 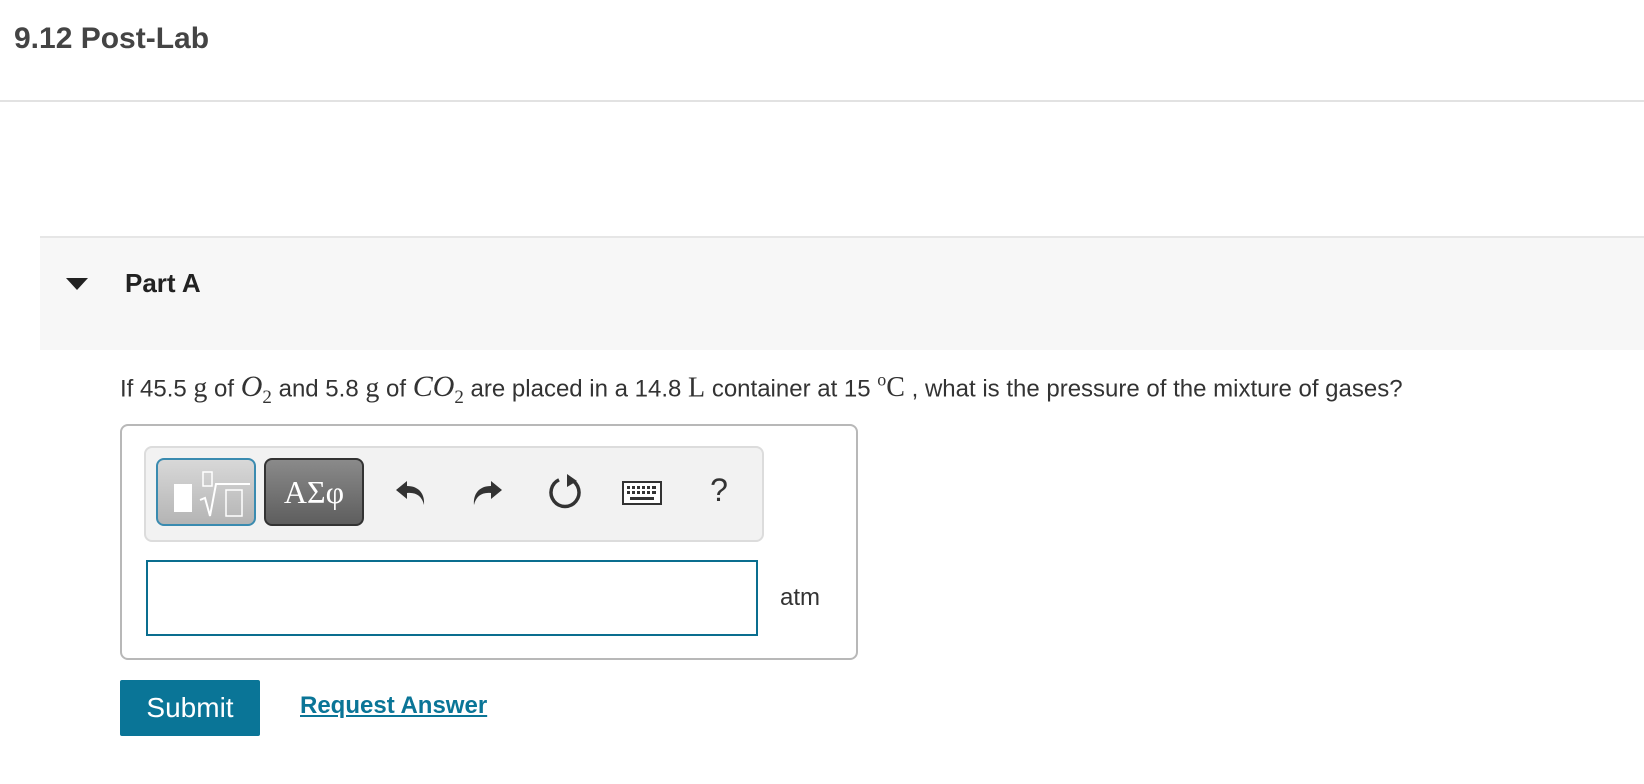 I want to click on collapse-caret-icon, so click(x=77, y=284).